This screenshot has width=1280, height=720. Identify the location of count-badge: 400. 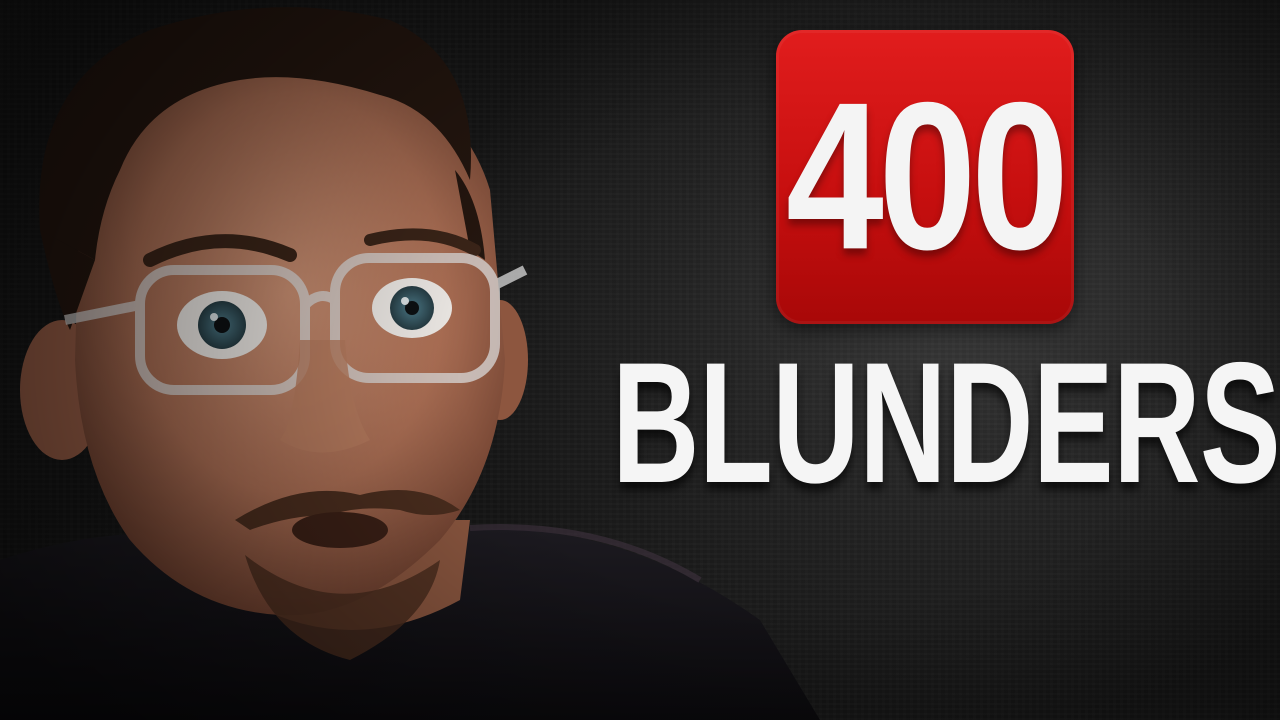
(925, 177).